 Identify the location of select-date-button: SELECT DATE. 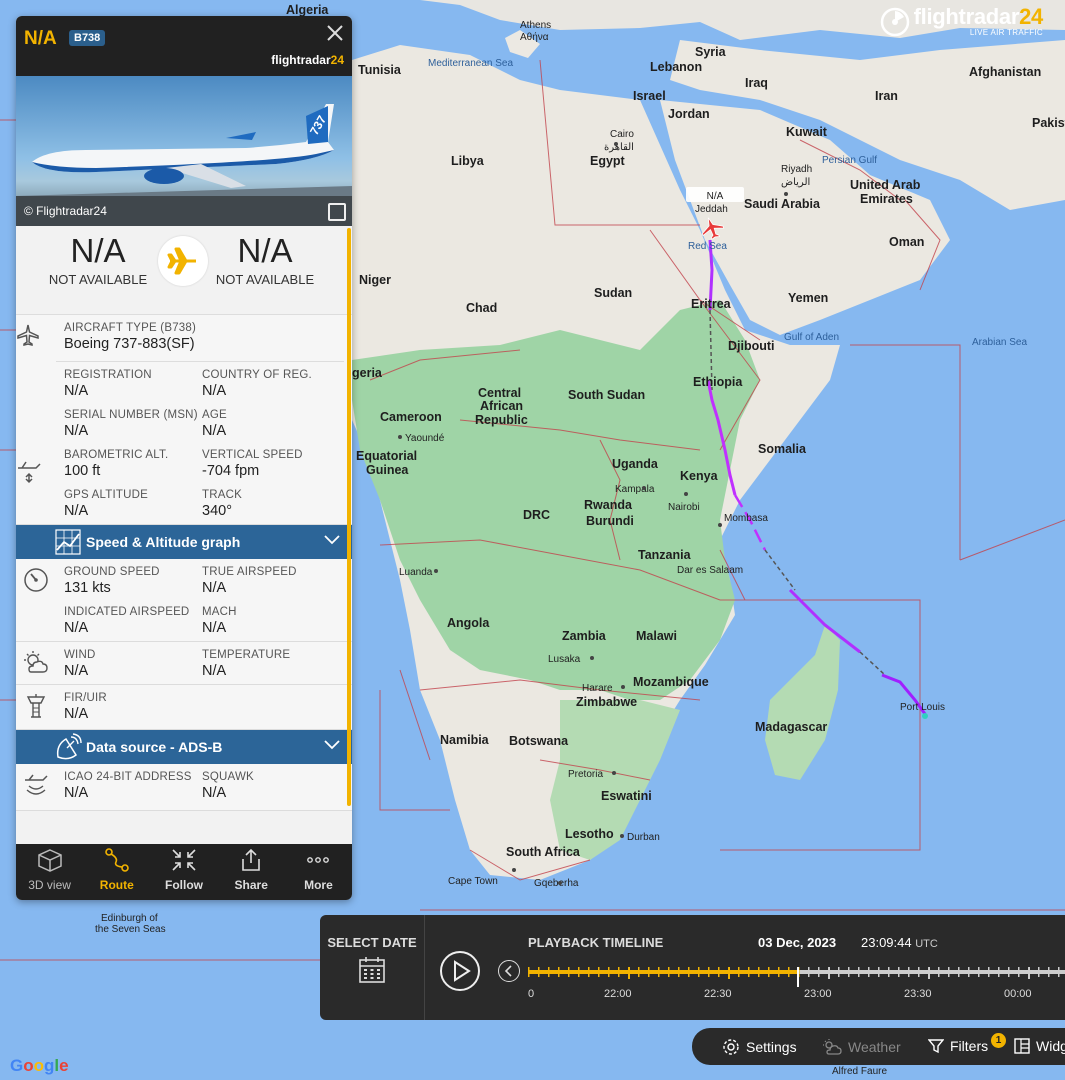
(372, 967).